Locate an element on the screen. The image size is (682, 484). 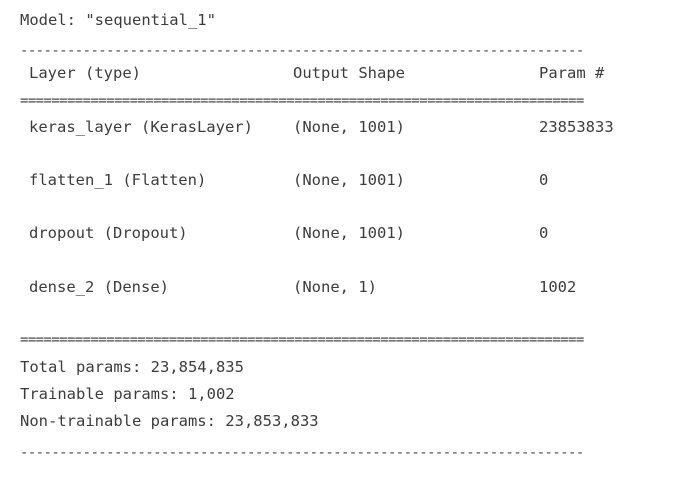
row-layer: flatten_1 (Flatten) is located at coordinates (118, 180).